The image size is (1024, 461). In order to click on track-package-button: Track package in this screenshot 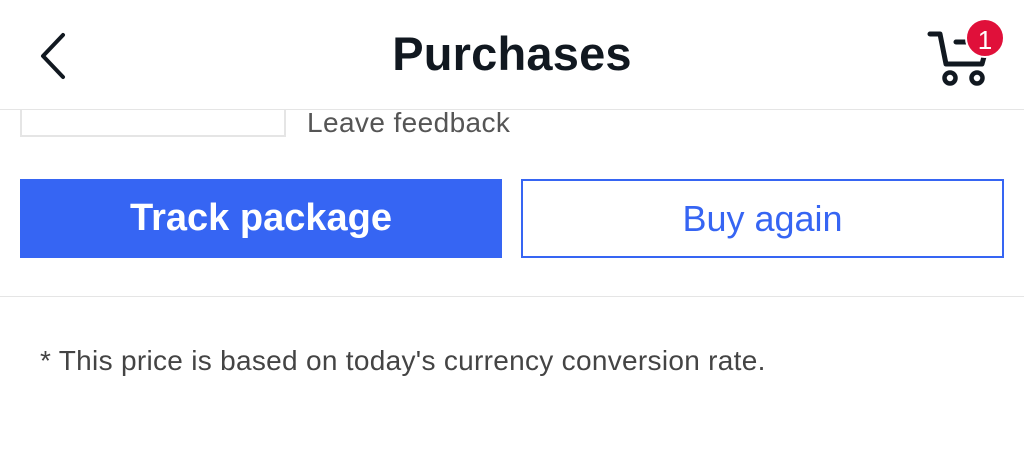, I will do `click(261, 218)`.